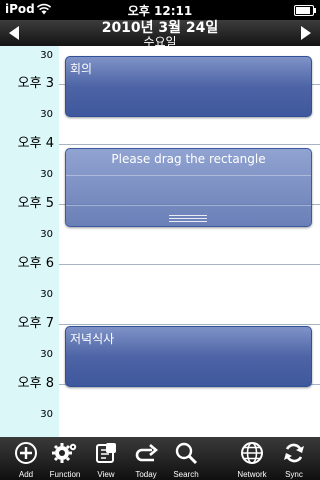  I want to click on gear-icon, so click(64, 453).